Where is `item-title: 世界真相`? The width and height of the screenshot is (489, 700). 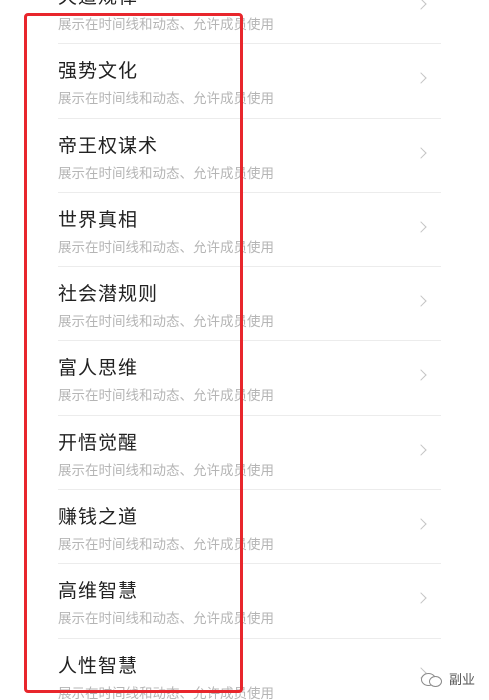 item-title: 世界真相 is located at coordinates (98, 219).